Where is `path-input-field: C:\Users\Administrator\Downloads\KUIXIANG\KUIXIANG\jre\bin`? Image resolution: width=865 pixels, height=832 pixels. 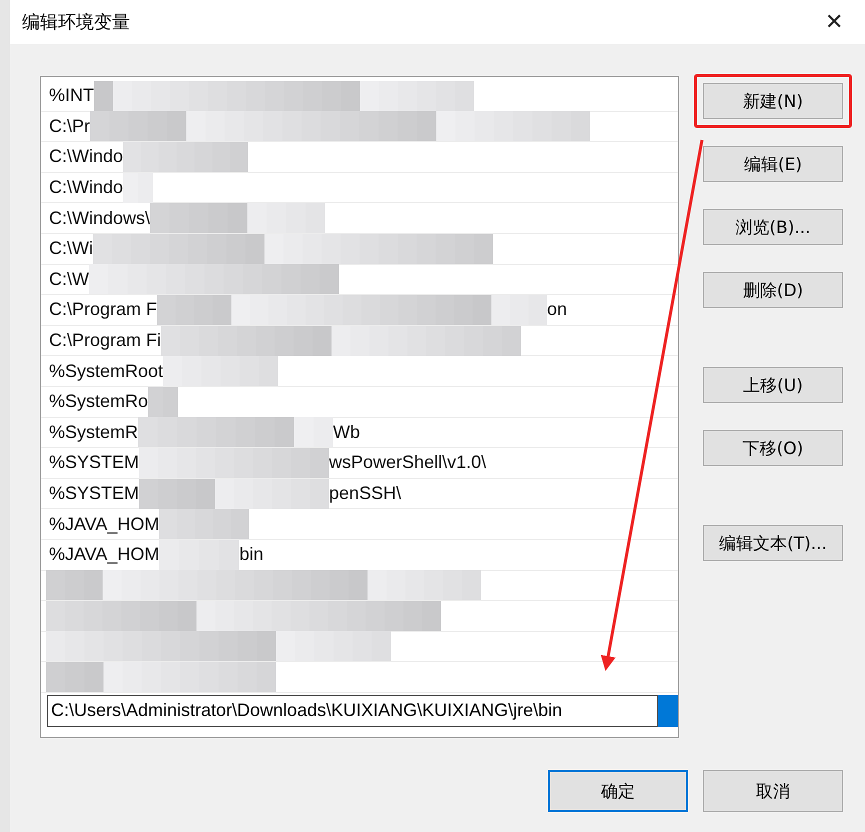 path-input-field: C:\Users\Administrator\Downloads\KUIXIANG\KUIXIANG\jre\bin is located at coordinates (352, 710).